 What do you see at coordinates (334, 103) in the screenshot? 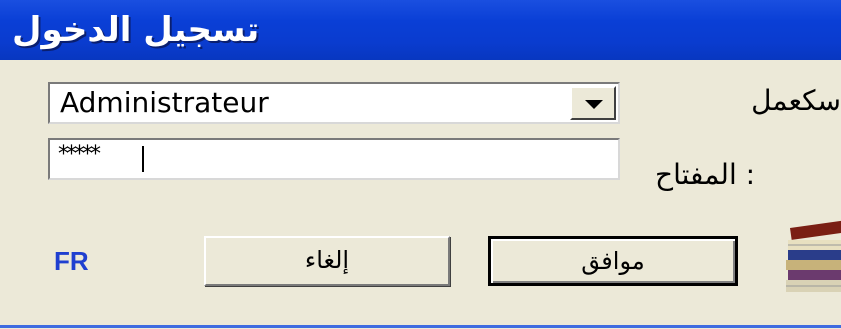
I see `username-combobox: Administrateur` at bounding box center [334, 103].